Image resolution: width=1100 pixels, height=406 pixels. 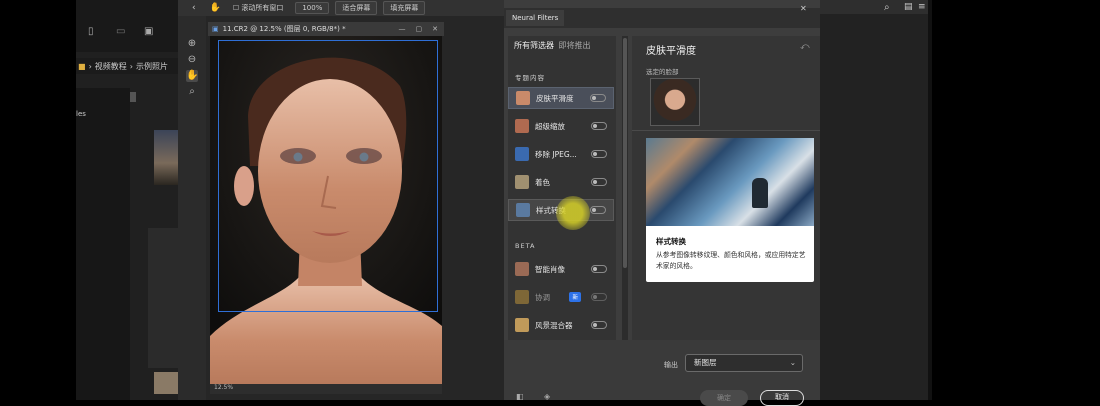 I want to click on minimize-icon: —, so click(x=402, y=29).